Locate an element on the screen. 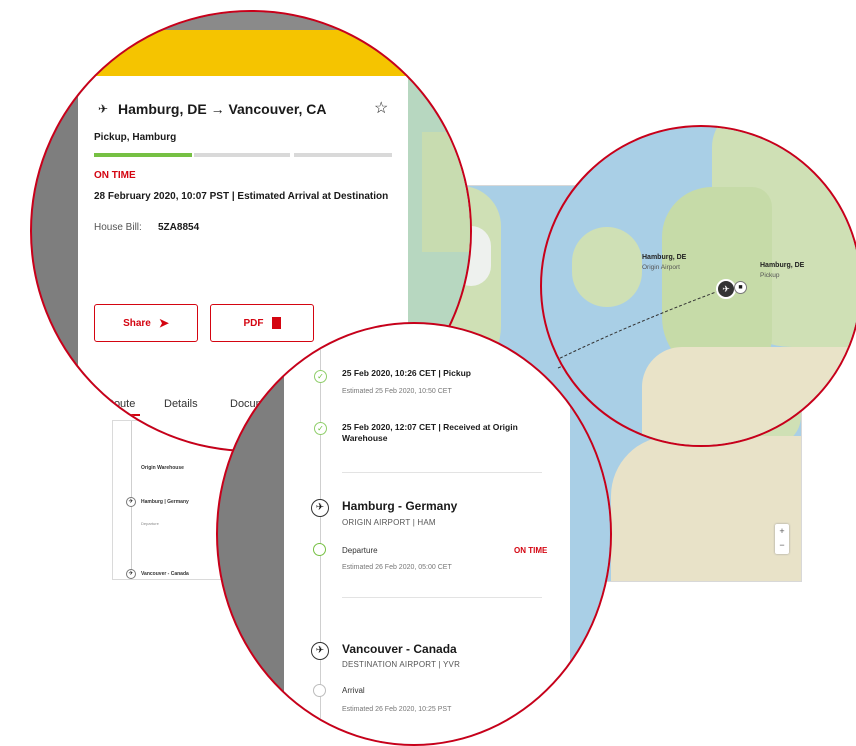  event-title: 25 Feb 2020, 10:26 CET | Pickup is located at coordinates (406, 373).